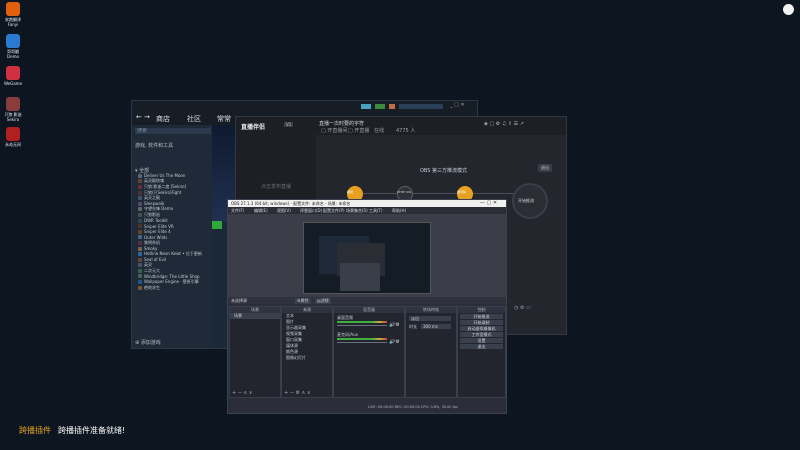 The width and height of the screenshot is (800, 450). What do you see at coordinates (157, 232) in the screenshot?
I see `game-name: Sniper Elite 4` at bounding box center [157, 232].